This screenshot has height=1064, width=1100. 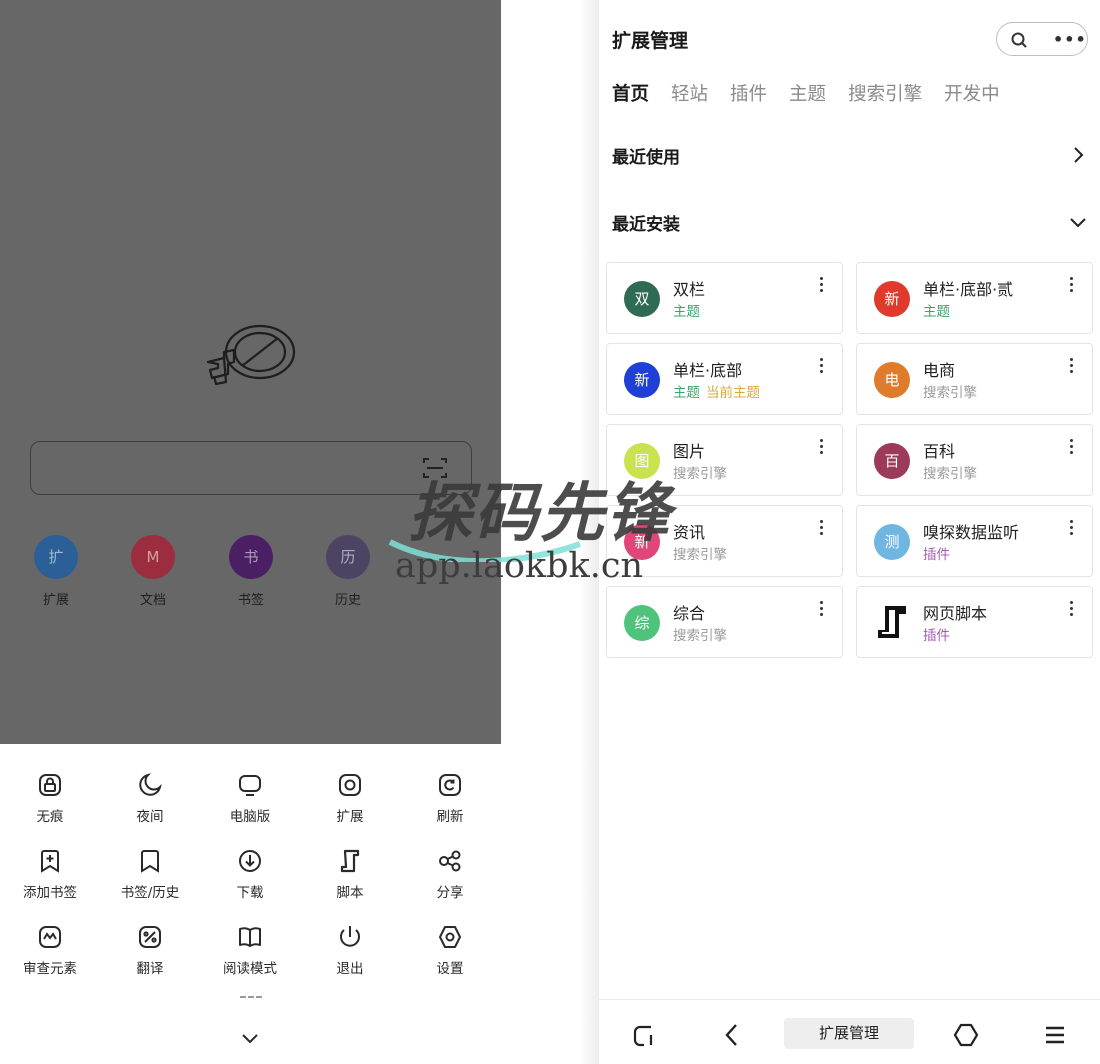 What do you see at coordinates (450, 861) in the screenshot?
I see `share-icon` at bounding box center [450, 861].